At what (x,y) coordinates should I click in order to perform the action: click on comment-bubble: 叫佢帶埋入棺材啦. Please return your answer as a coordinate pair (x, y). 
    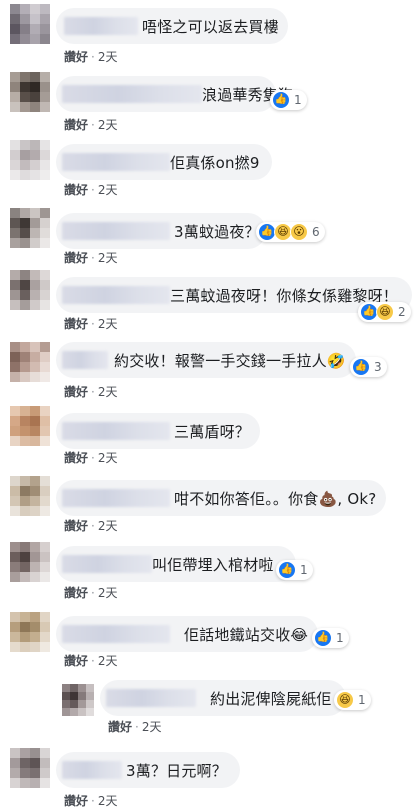
    Looking at the image, I should click on (176, 564).